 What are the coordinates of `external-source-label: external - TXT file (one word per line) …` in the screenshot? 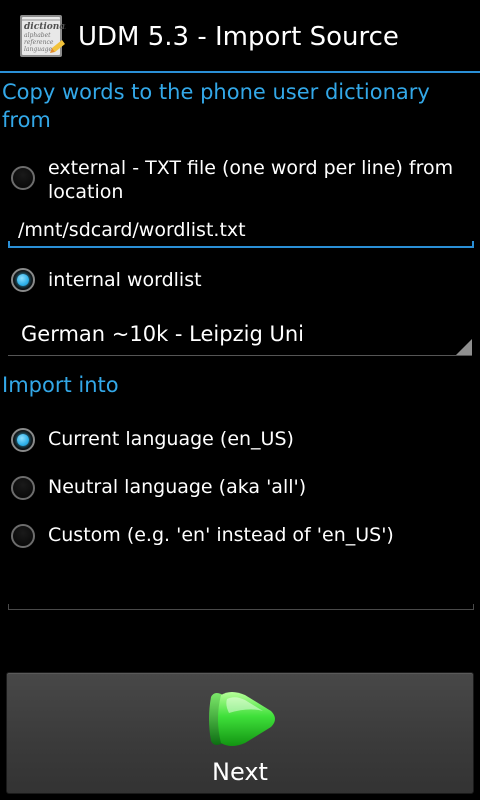 It's located at (251, 180).